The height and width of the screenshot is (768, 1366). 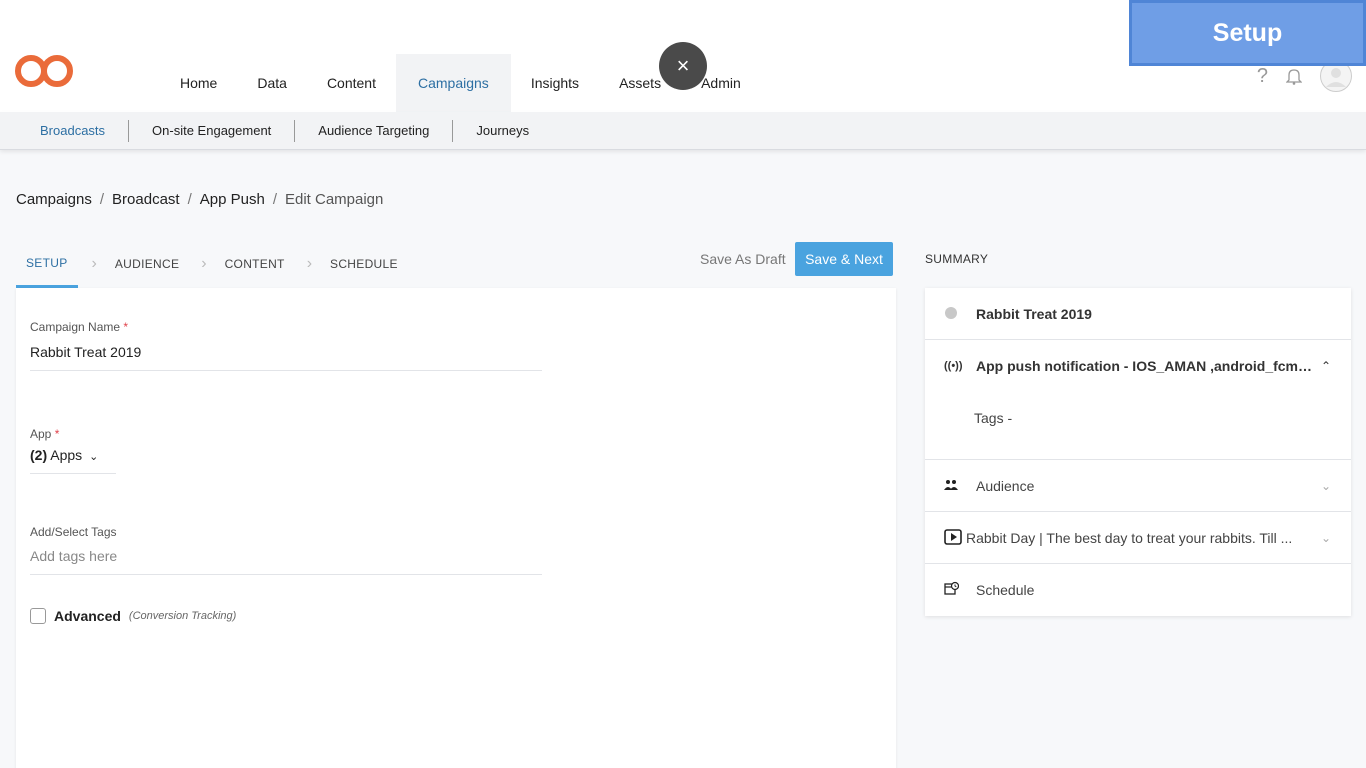 What do you see at coordinates (1326, 366) in the screenshot?
I see `chevron-up-icon: ⌃` at bounding box center [1326, 366].